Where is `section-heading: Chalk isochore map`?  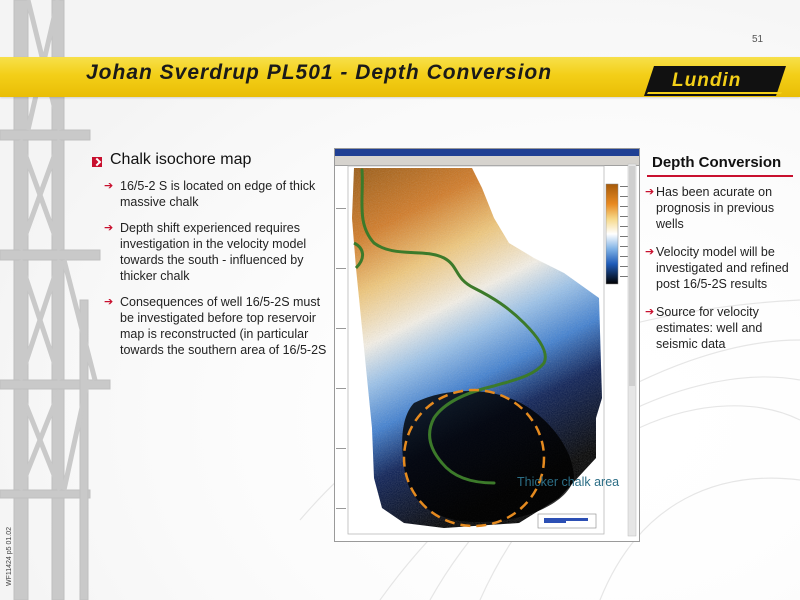
section-heading: Chalk isochore map is located at coordinates (181, 159).